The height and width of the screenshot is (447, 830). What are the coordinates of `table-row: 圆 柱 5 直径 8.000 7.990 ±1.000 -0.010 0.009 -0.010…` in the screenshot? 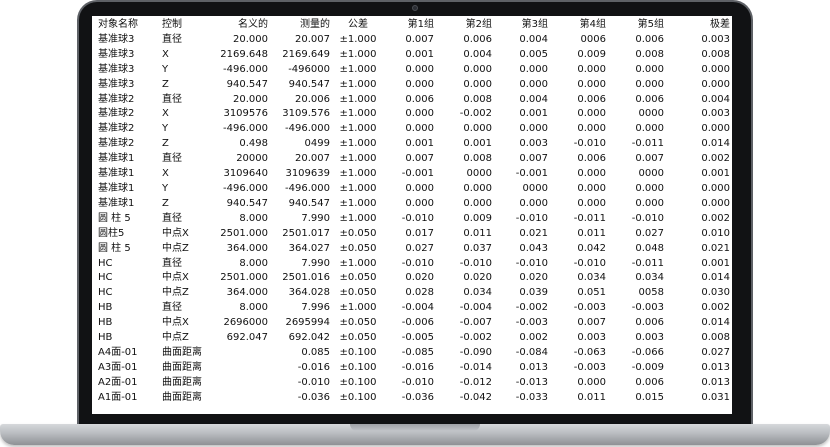 It's located at (412, 219).